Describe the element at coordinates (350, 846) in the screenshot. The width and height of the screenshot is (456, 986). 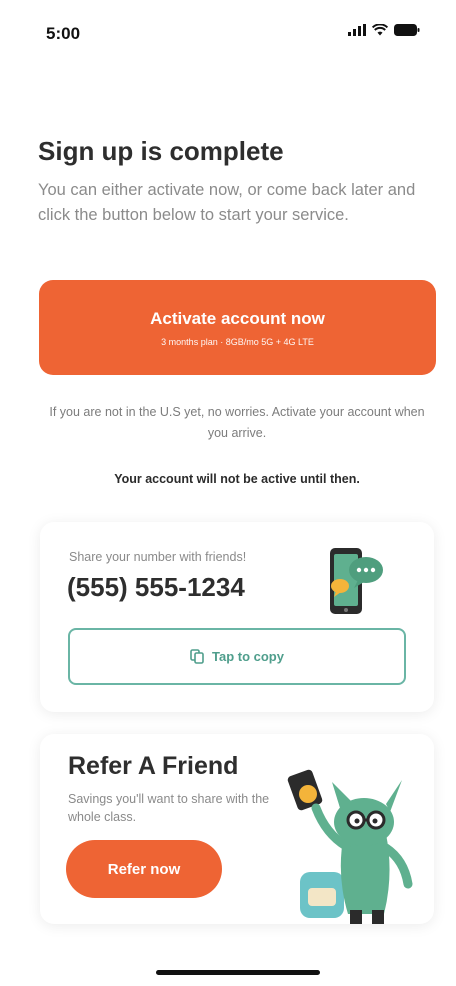
I see `mascot-illustration` at that location.